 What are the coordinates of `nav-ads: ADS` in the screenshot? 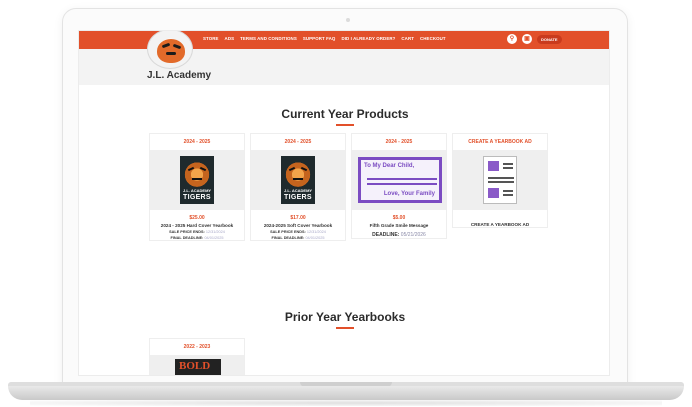 It's located at (230, 38).